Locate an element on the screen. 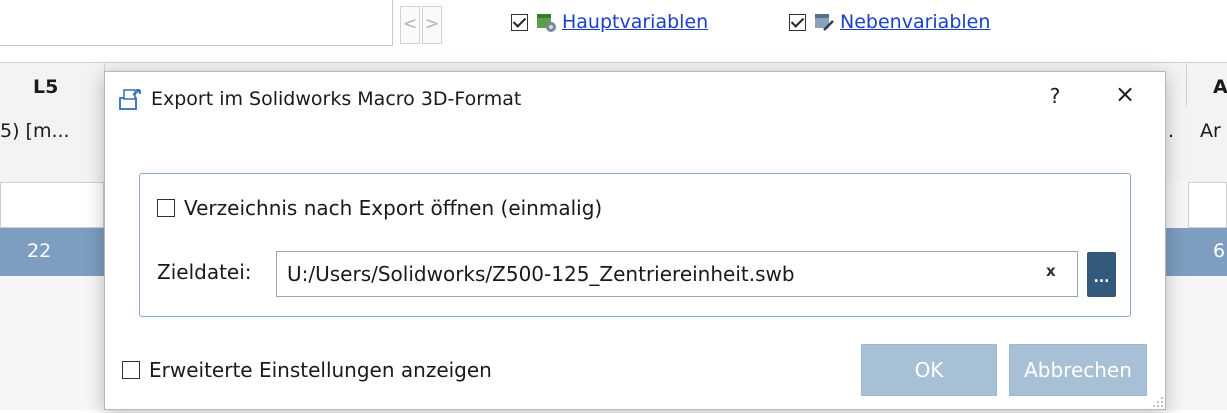  resize-grip-icon is located at coordinates (1158, 401).